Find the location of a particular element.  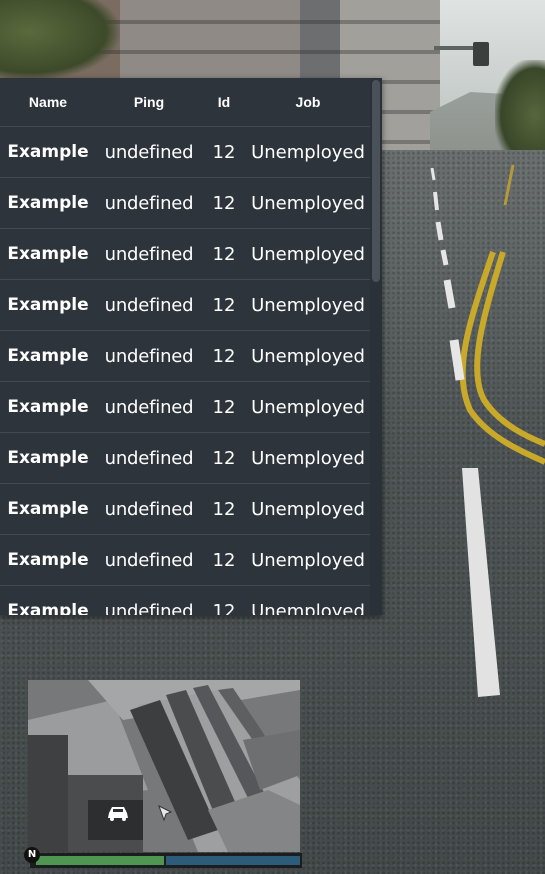

column-header-id: Id is located at coordinates (224, 102).